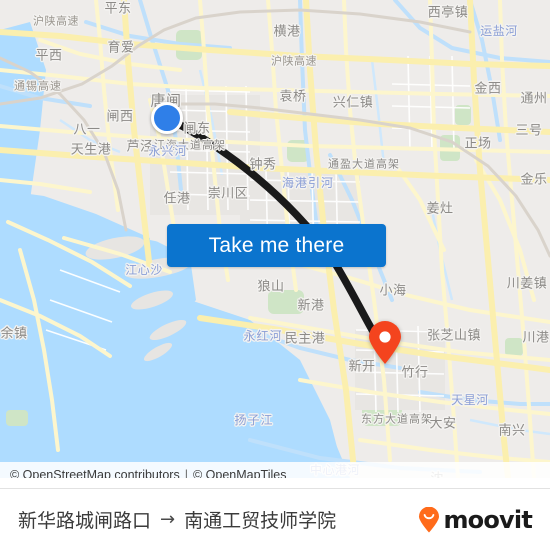 Image resolution: width=550 pixels, height=550 pixels. I want to click on origin-dot, so click(167, 118).